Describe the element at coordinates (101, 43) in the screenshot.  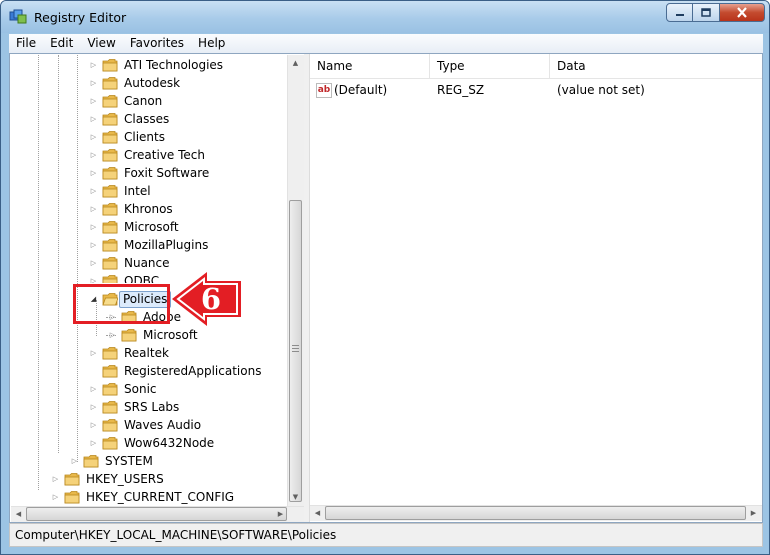
I see `menu-view: View` at that location.